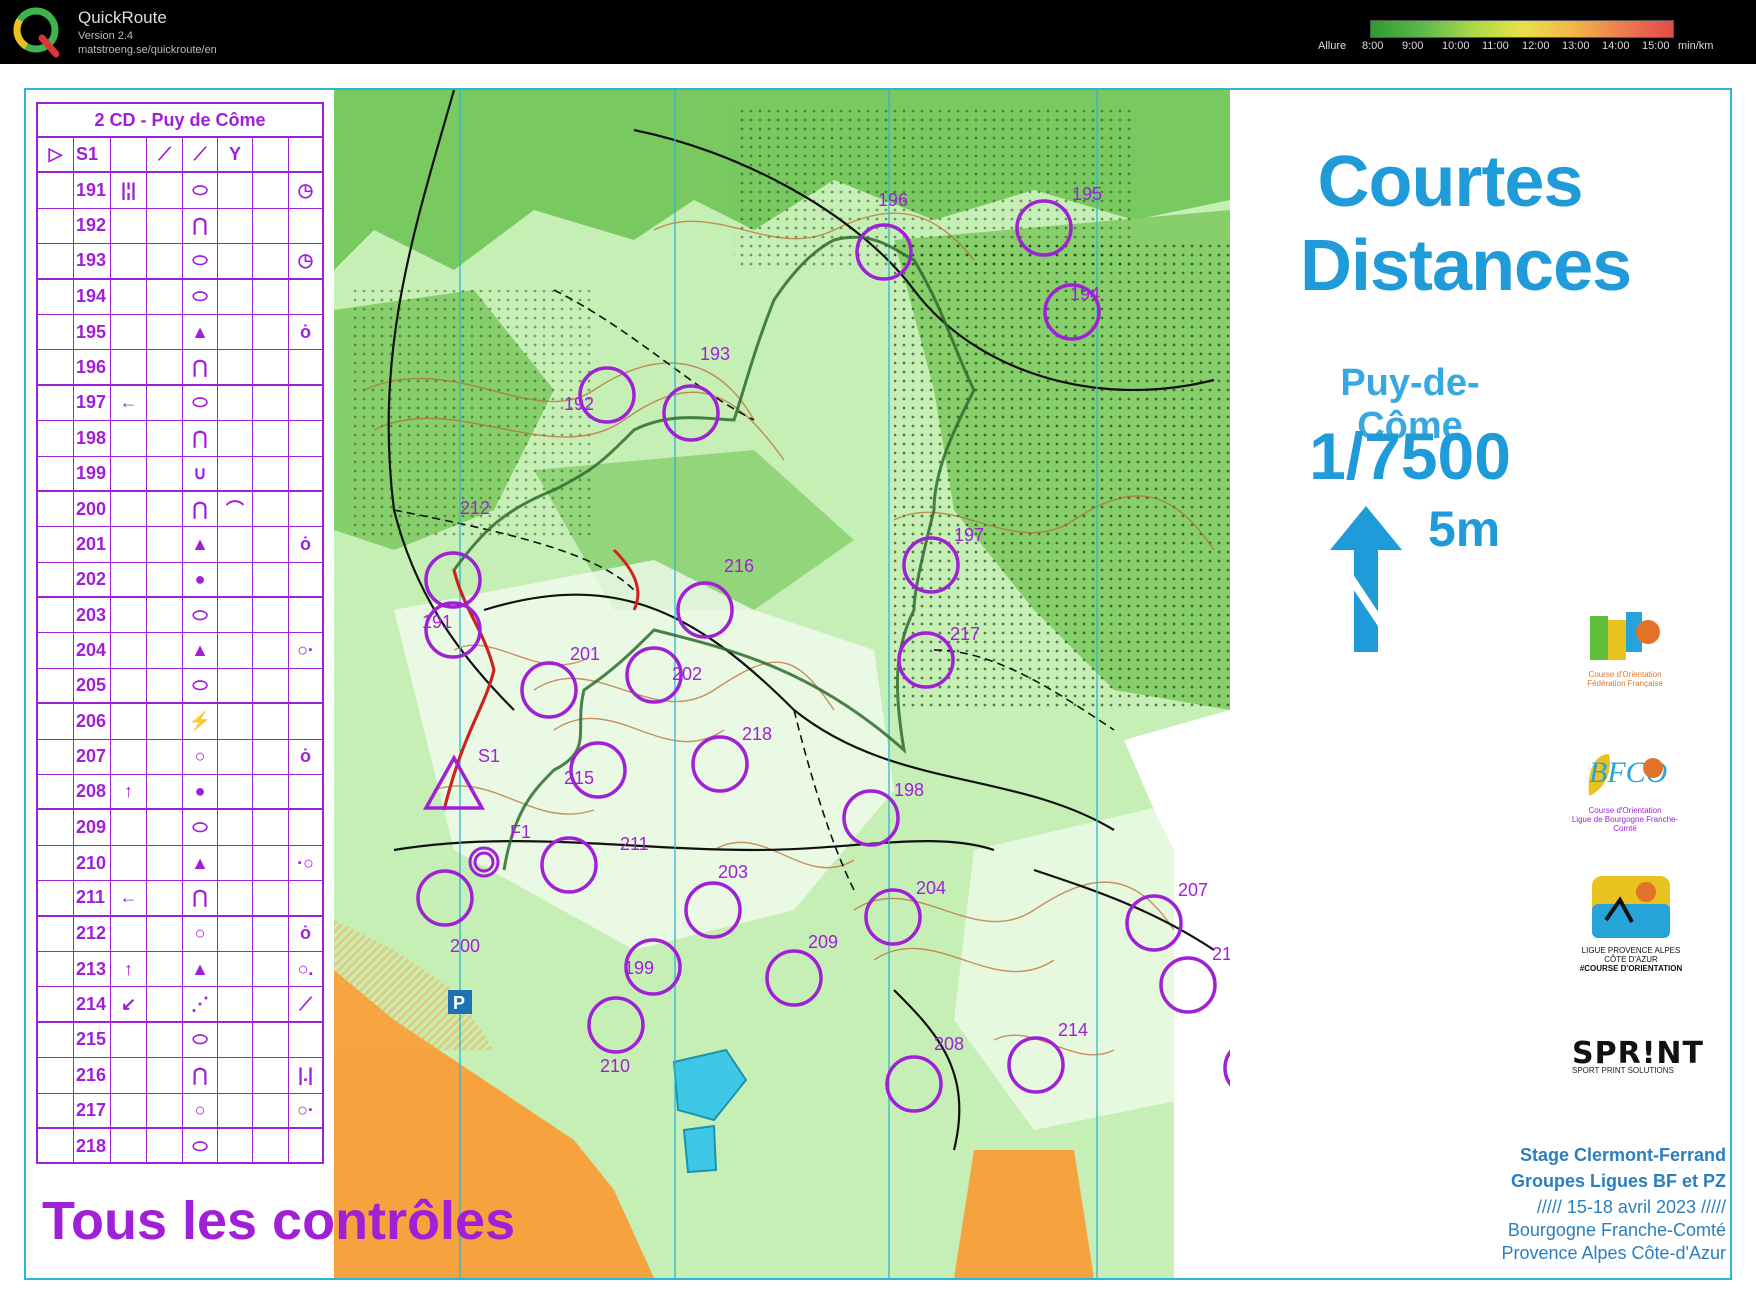 This screenshot has height=1307, width=1756. Describe the element at coordinates (1625, 824) in the screenshot. I see `bfco-caption2: Ligue de Bourgogne Franche-Comté` at that location.